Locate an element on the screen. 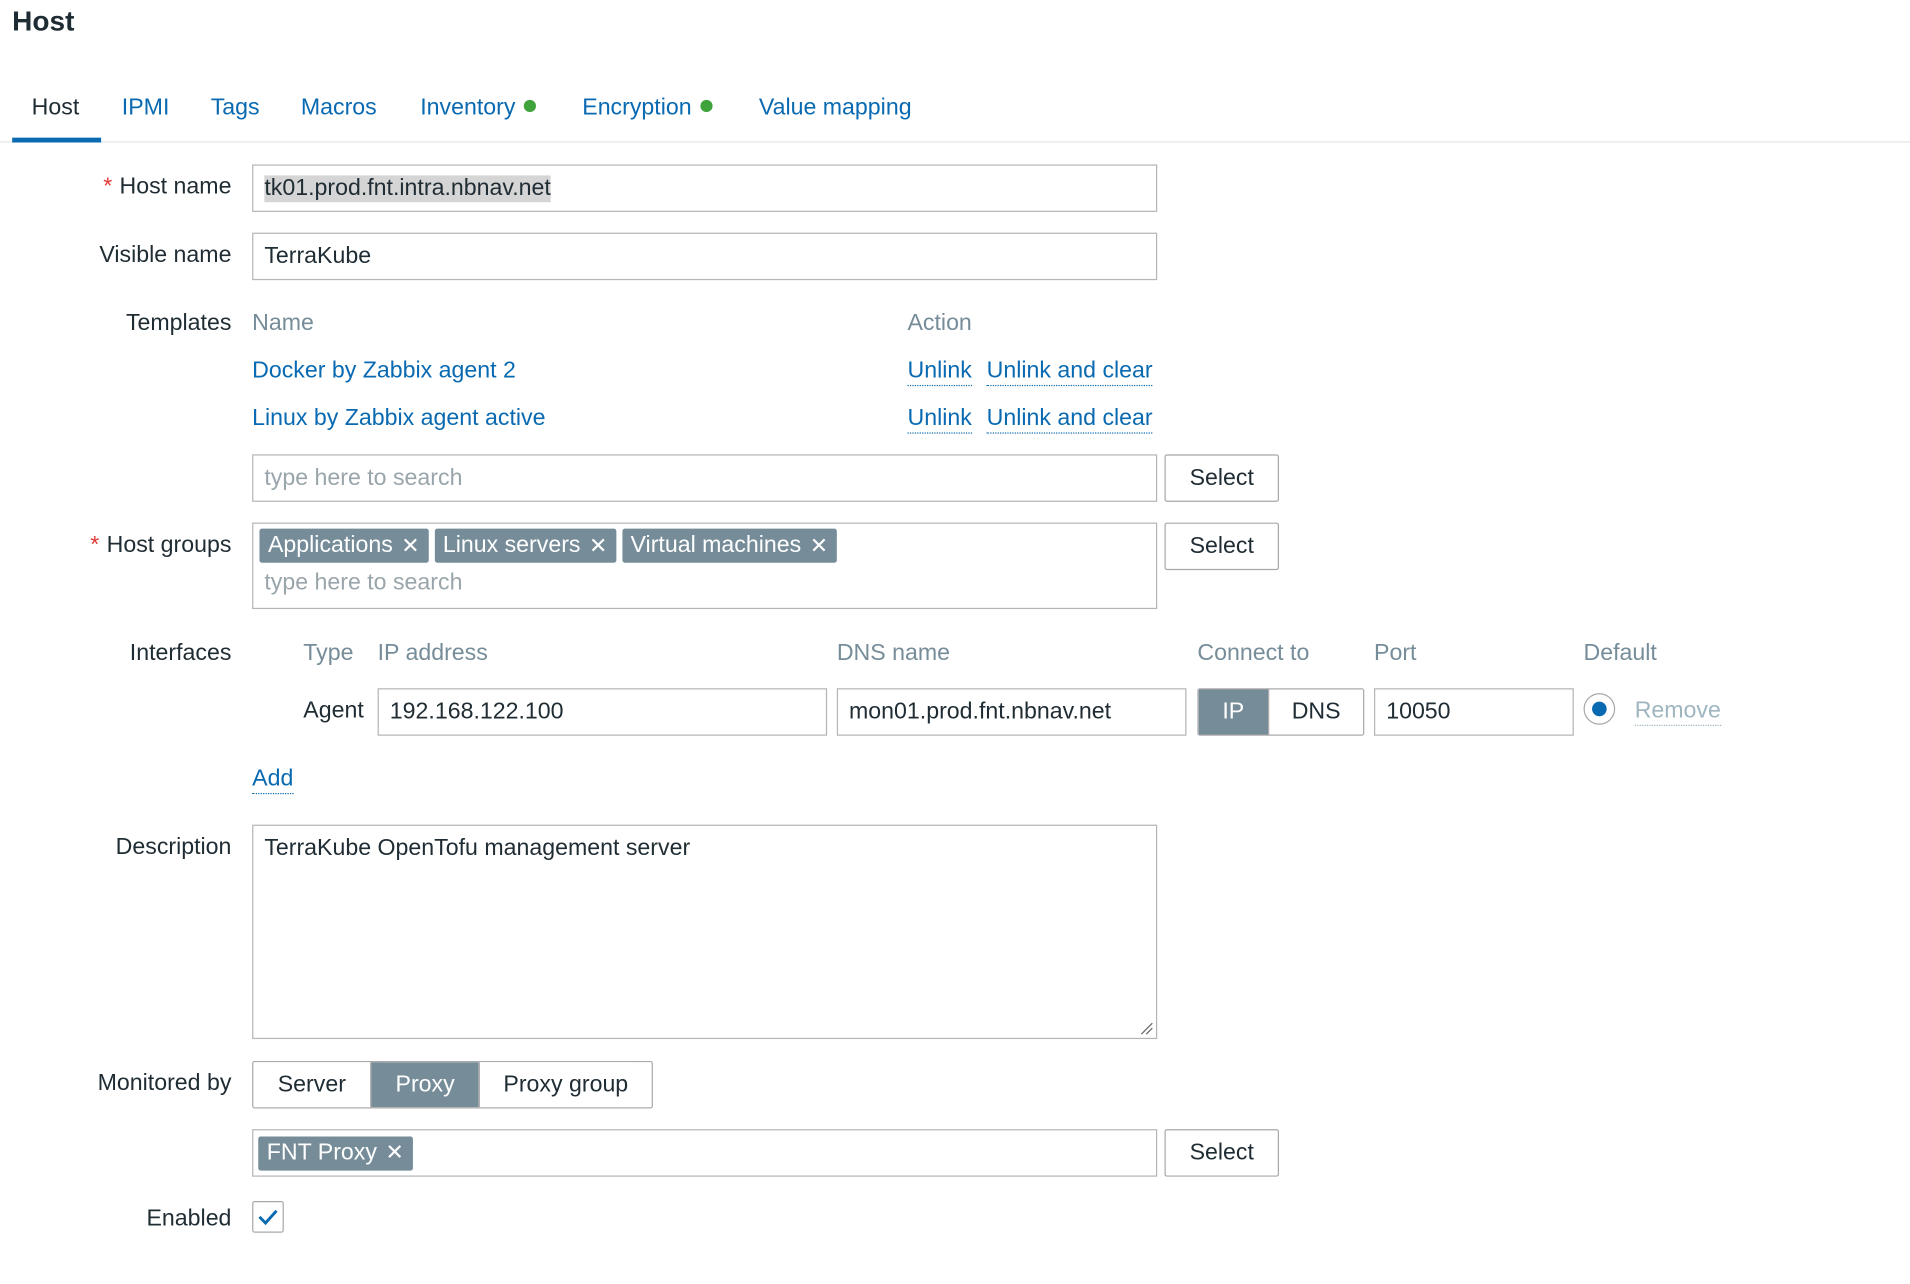 The width and height of the screenshot is (1910, 1284). interfaces-label: Interfaces is located at coordinates (180, 653).